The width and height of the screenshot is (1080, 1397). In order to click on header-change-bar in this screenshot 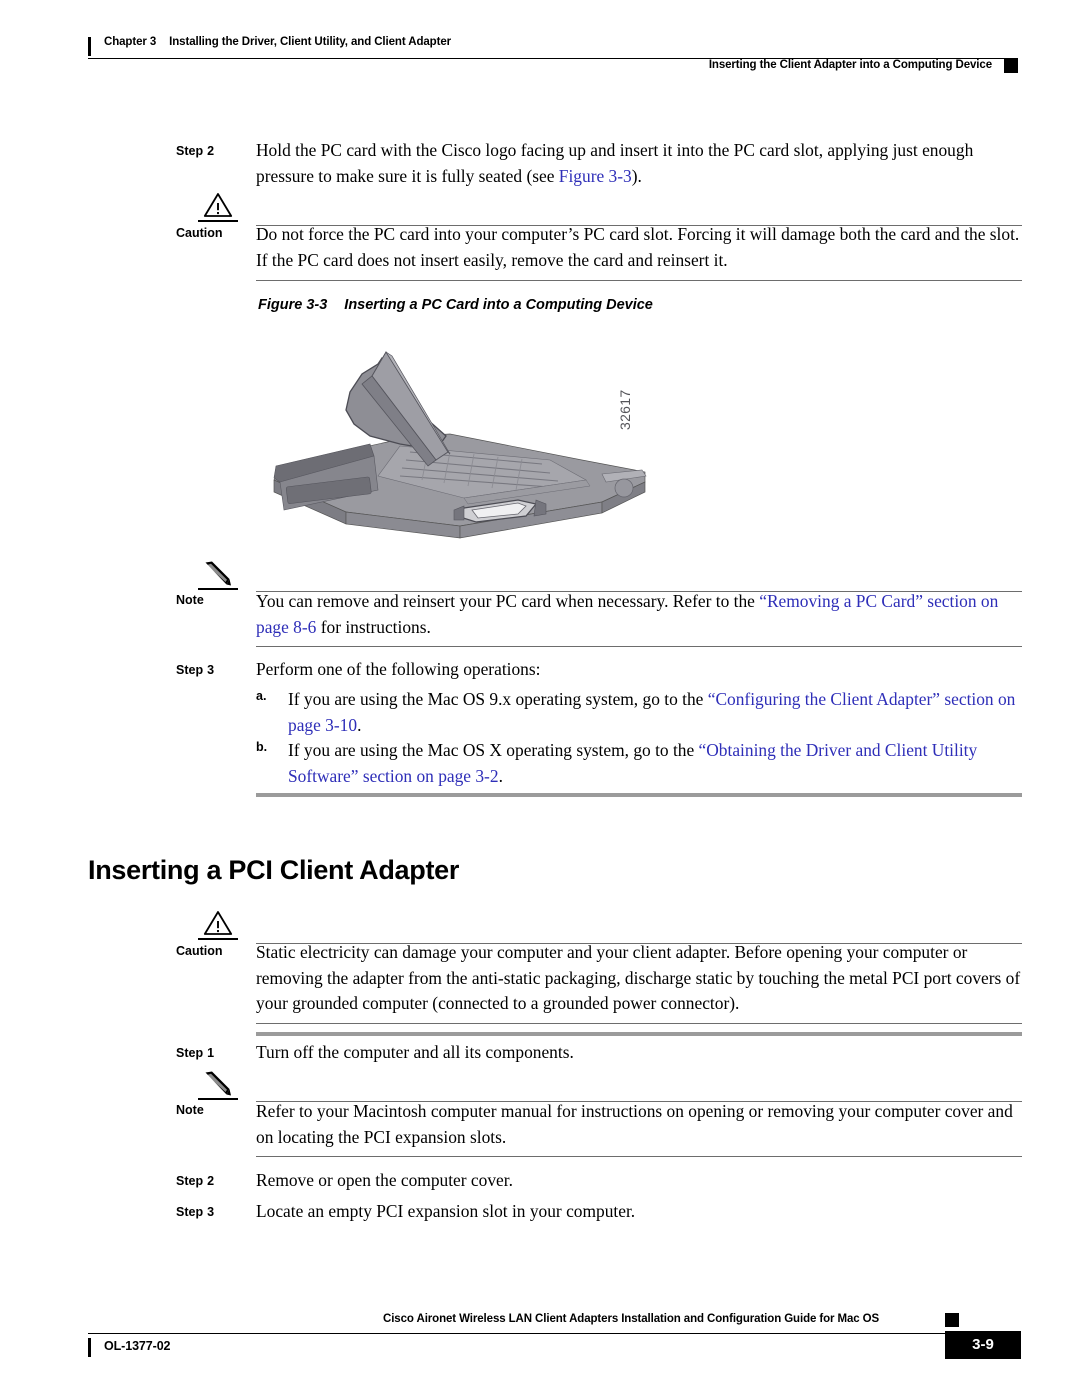, I will do `click(89, 46)`.